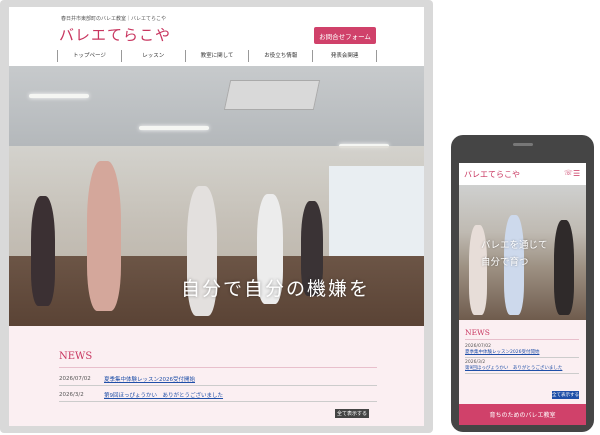 The width and height of the screenshot is (600, 435). What do you see at coordinates (280, 56) in the screenshot?
I see `nav-item-info: お役立ち情報` at bounding box center [280, 56].